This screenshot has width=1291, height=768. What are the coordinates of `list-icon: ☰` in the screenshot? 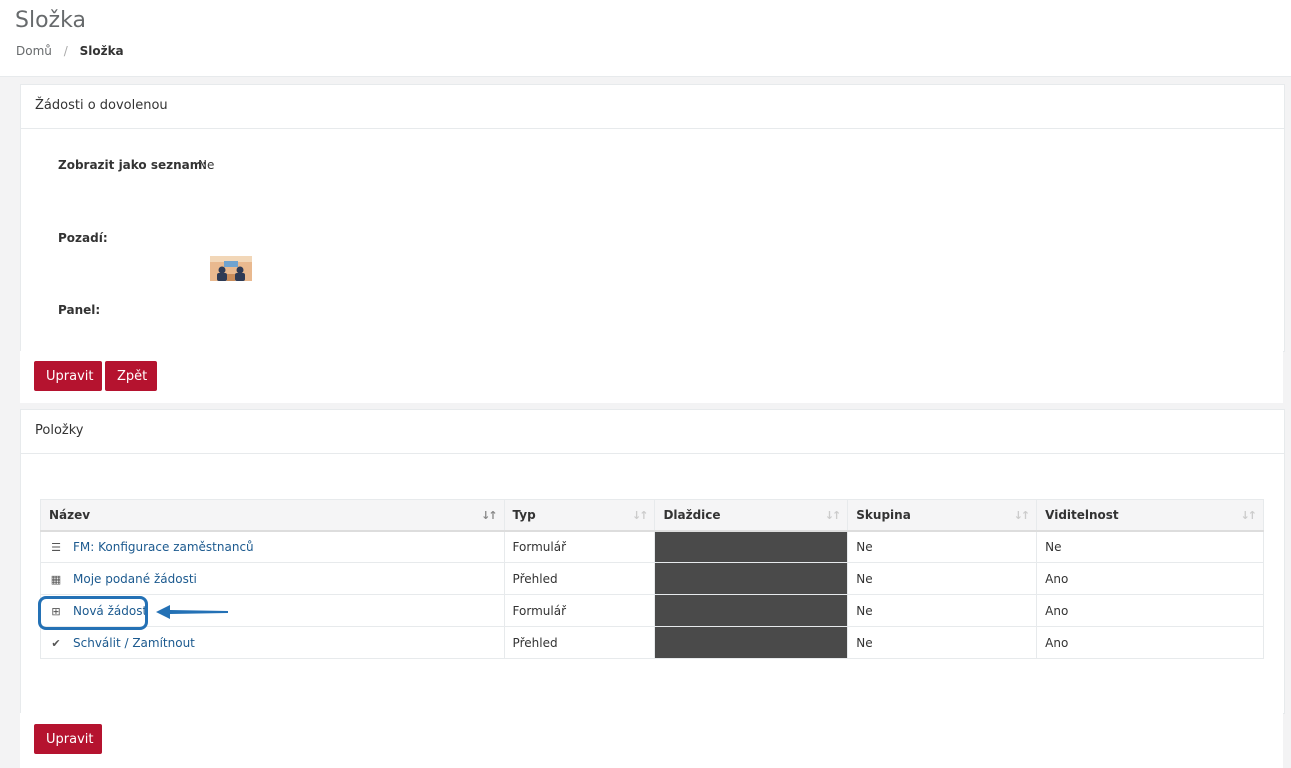 It's located at (56, 547).